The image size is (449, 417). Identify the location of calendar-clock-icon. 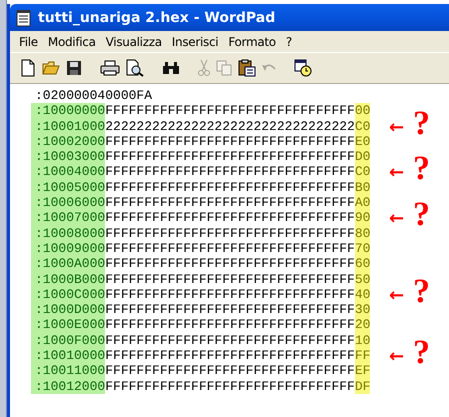
(303, 68).